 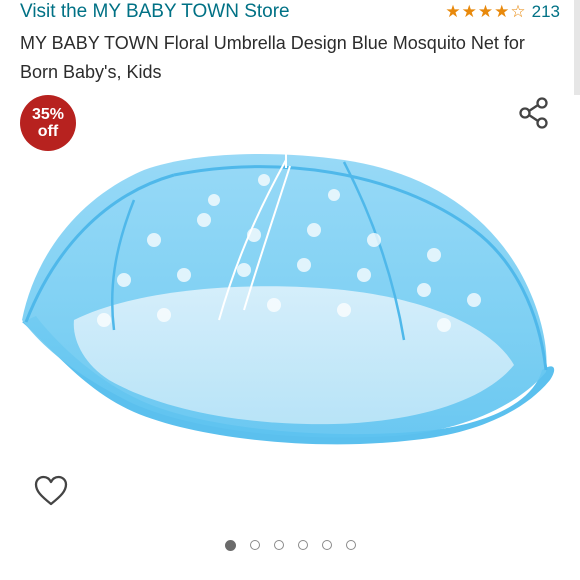 What do you see at coordinates (290, 545) in the screenshot?
I see `carousel-indicators` at bounding box center [290, 545].